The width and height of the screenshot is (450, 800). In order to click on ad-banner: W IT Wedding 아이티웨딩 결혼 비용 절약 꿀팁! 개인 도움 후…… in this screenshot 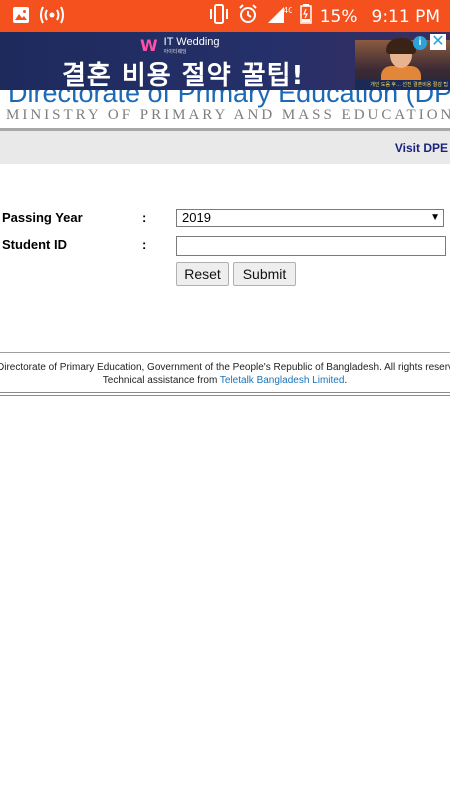, I will do `click(225, 61)`.